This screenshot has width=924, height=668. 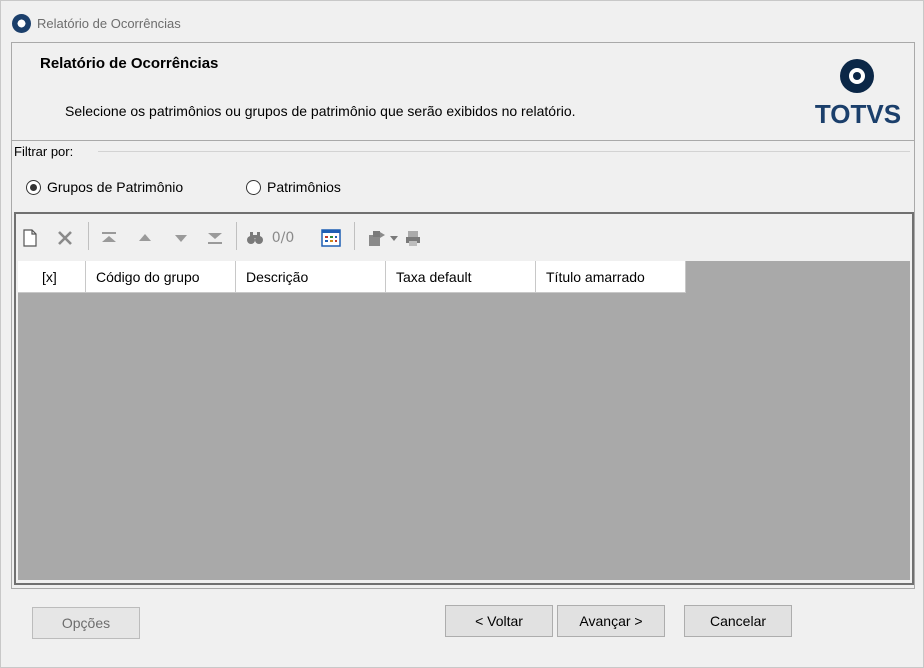 What do you see at coordinates (161, 277) in the screenshot?
I see `column-header-codigo: Código do grupo` at bounding box center [161, 277].